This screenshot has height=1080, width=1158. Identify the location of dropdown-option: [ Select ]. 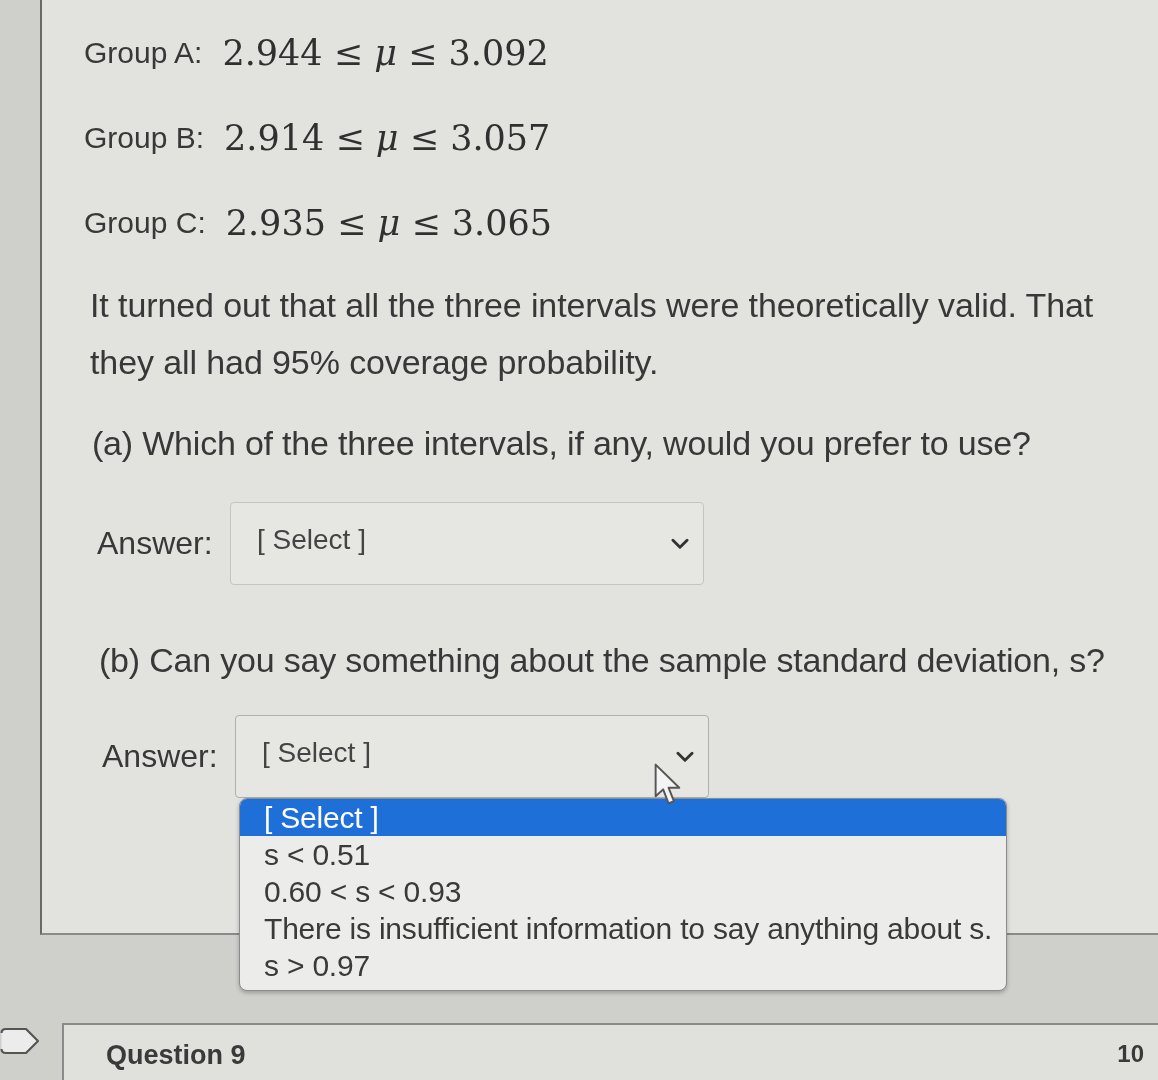
(623, 817).